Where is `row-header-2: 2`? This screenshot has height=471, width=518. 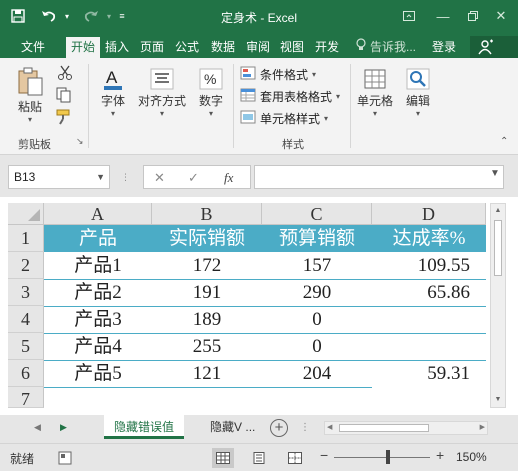
row-header-2: 2 is located at coordinates (26, 265).